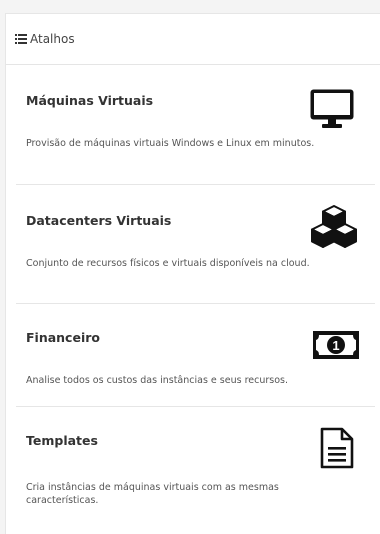 The width and height of the screenshot is (380, 534). I want to click on money-icon: 1, so click(336, 345).